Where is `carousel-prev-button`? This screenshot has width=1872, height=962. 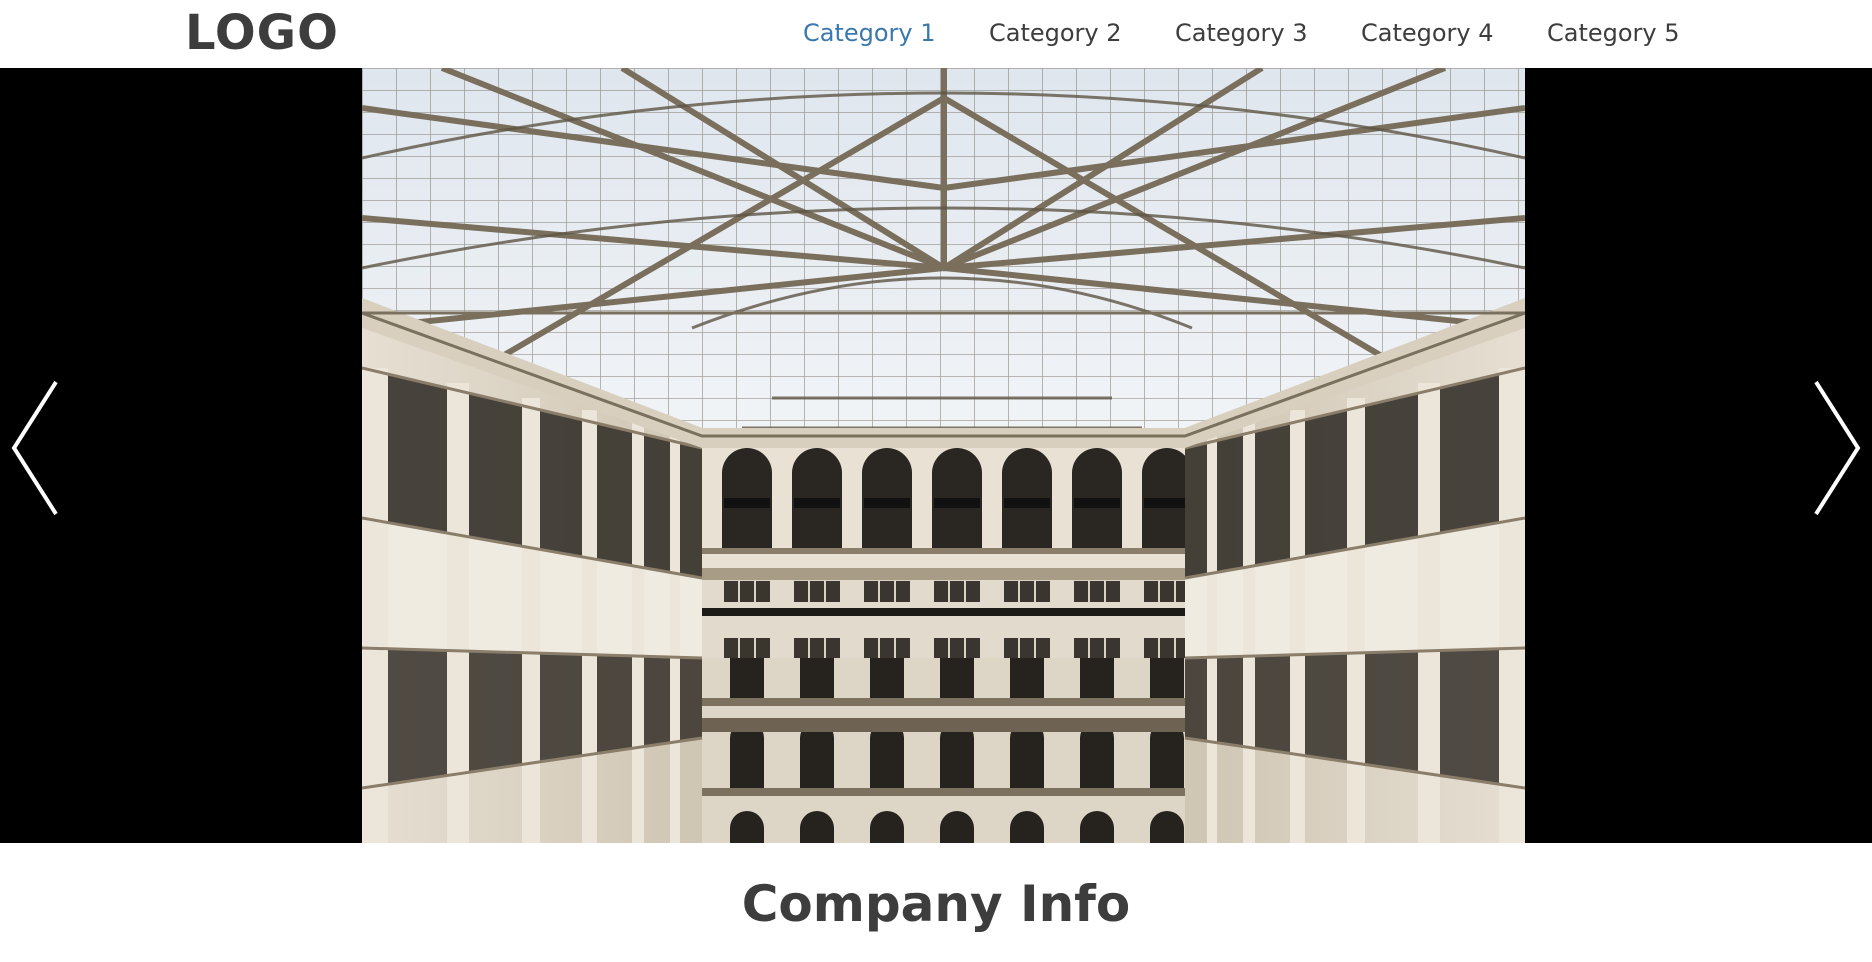
carousel-prev-button is located at coordinates (30, 448).